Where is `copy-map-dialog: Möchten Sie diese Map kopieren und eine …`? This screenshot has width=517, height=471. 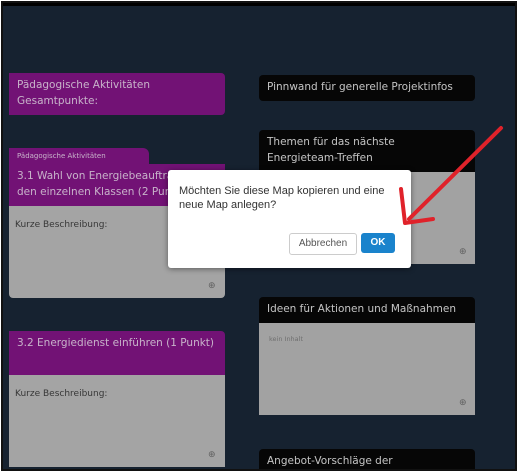 copy-map-dialog: Möchten Sie diese Map kopieren und eine … is located at coordinates (289, 219).